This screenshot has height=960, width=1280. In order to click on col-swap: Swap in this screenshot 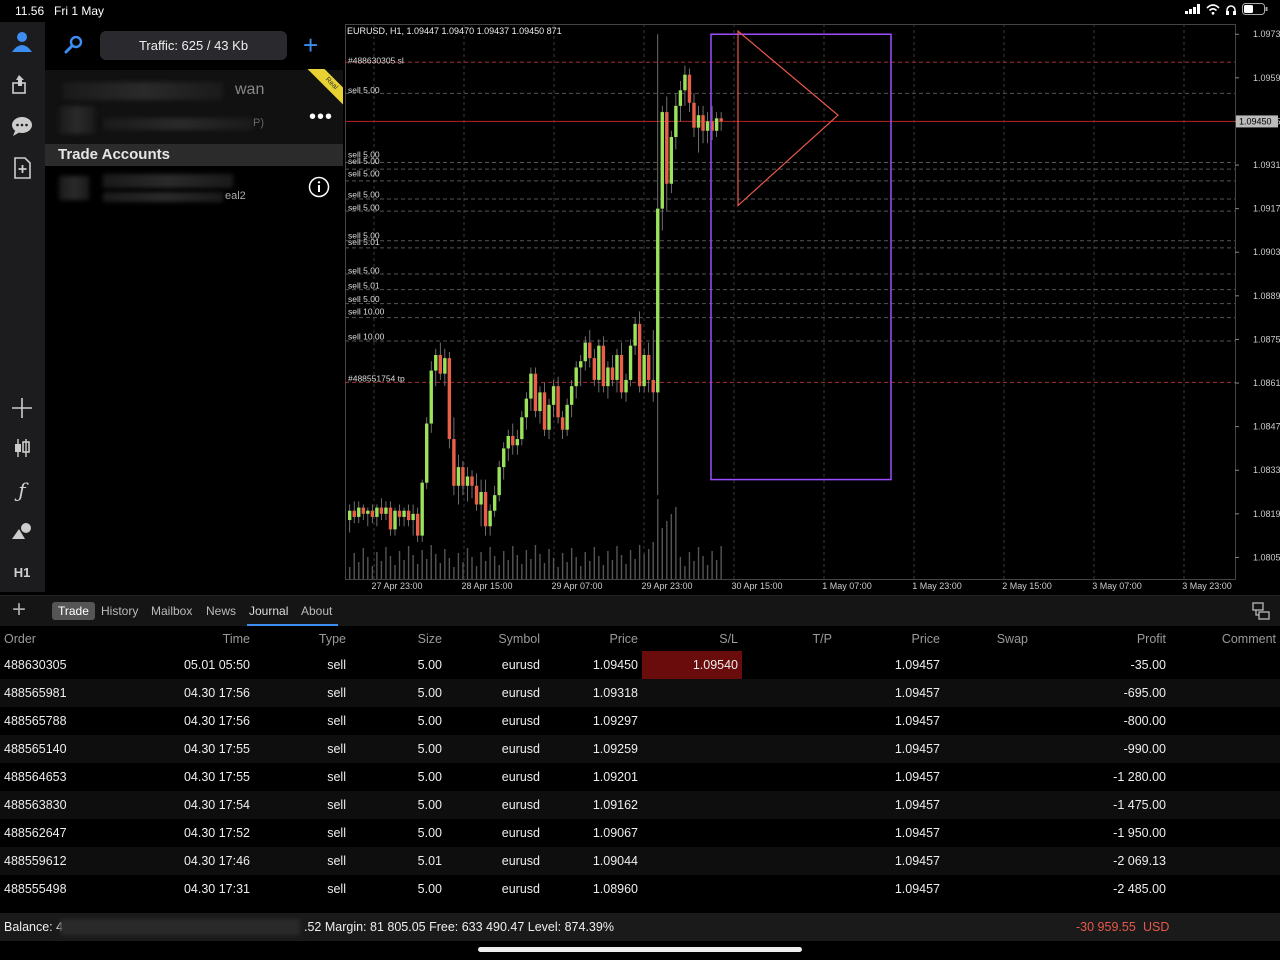, I will do `click(988, 639)`.